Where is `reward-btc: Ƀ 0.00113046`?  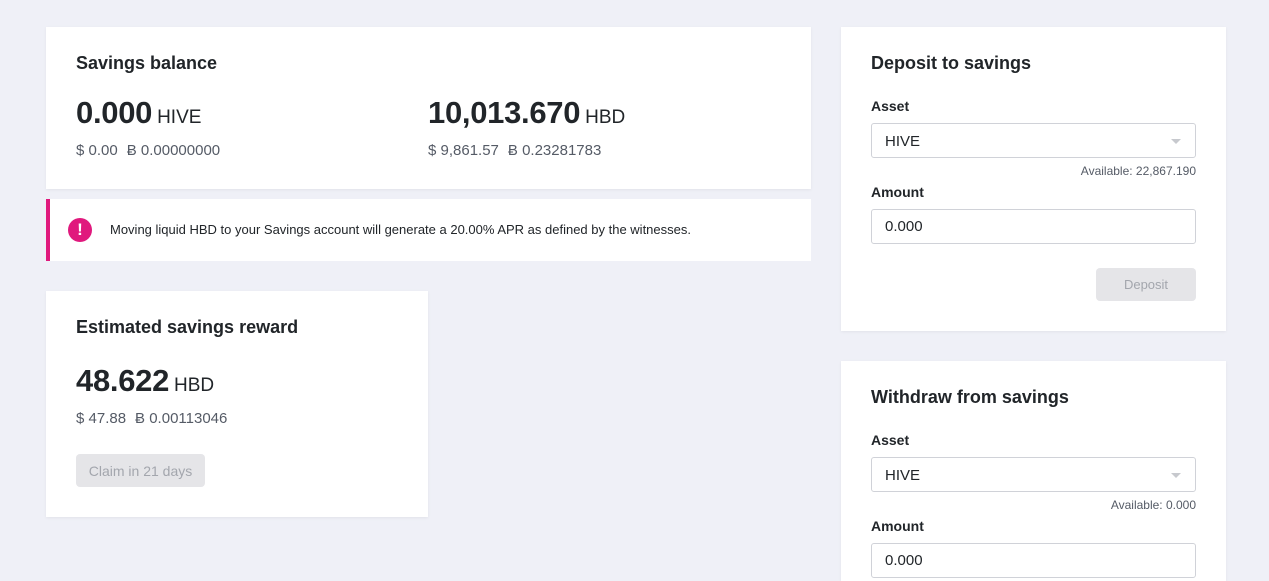
reward-btc: Ƀ 0.00113046 is located at coordinates (181, 418).